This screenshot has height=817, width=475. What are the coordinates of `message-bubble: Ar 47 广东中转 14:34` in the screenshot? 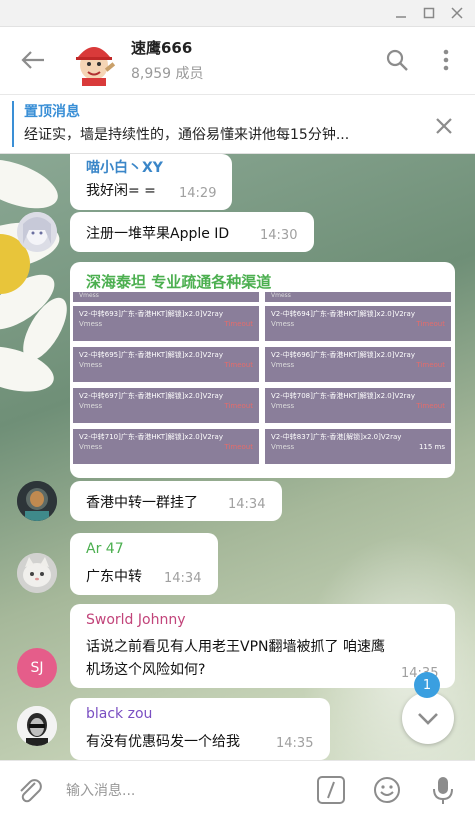 It's located at (144, 564).